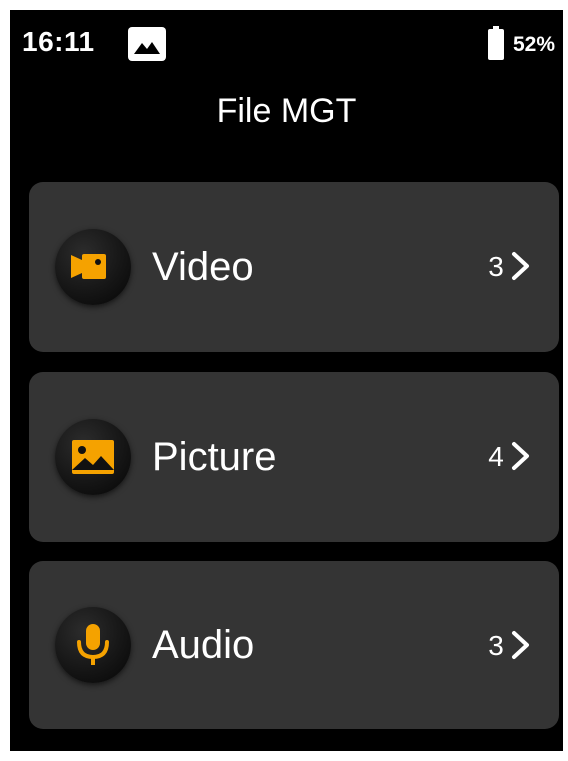 Image resolution: width=568 pixels, height=761 pixels. Describe the element at coordinates (147, 44) in the screenshot. I see `image-notification-icon` at that location.